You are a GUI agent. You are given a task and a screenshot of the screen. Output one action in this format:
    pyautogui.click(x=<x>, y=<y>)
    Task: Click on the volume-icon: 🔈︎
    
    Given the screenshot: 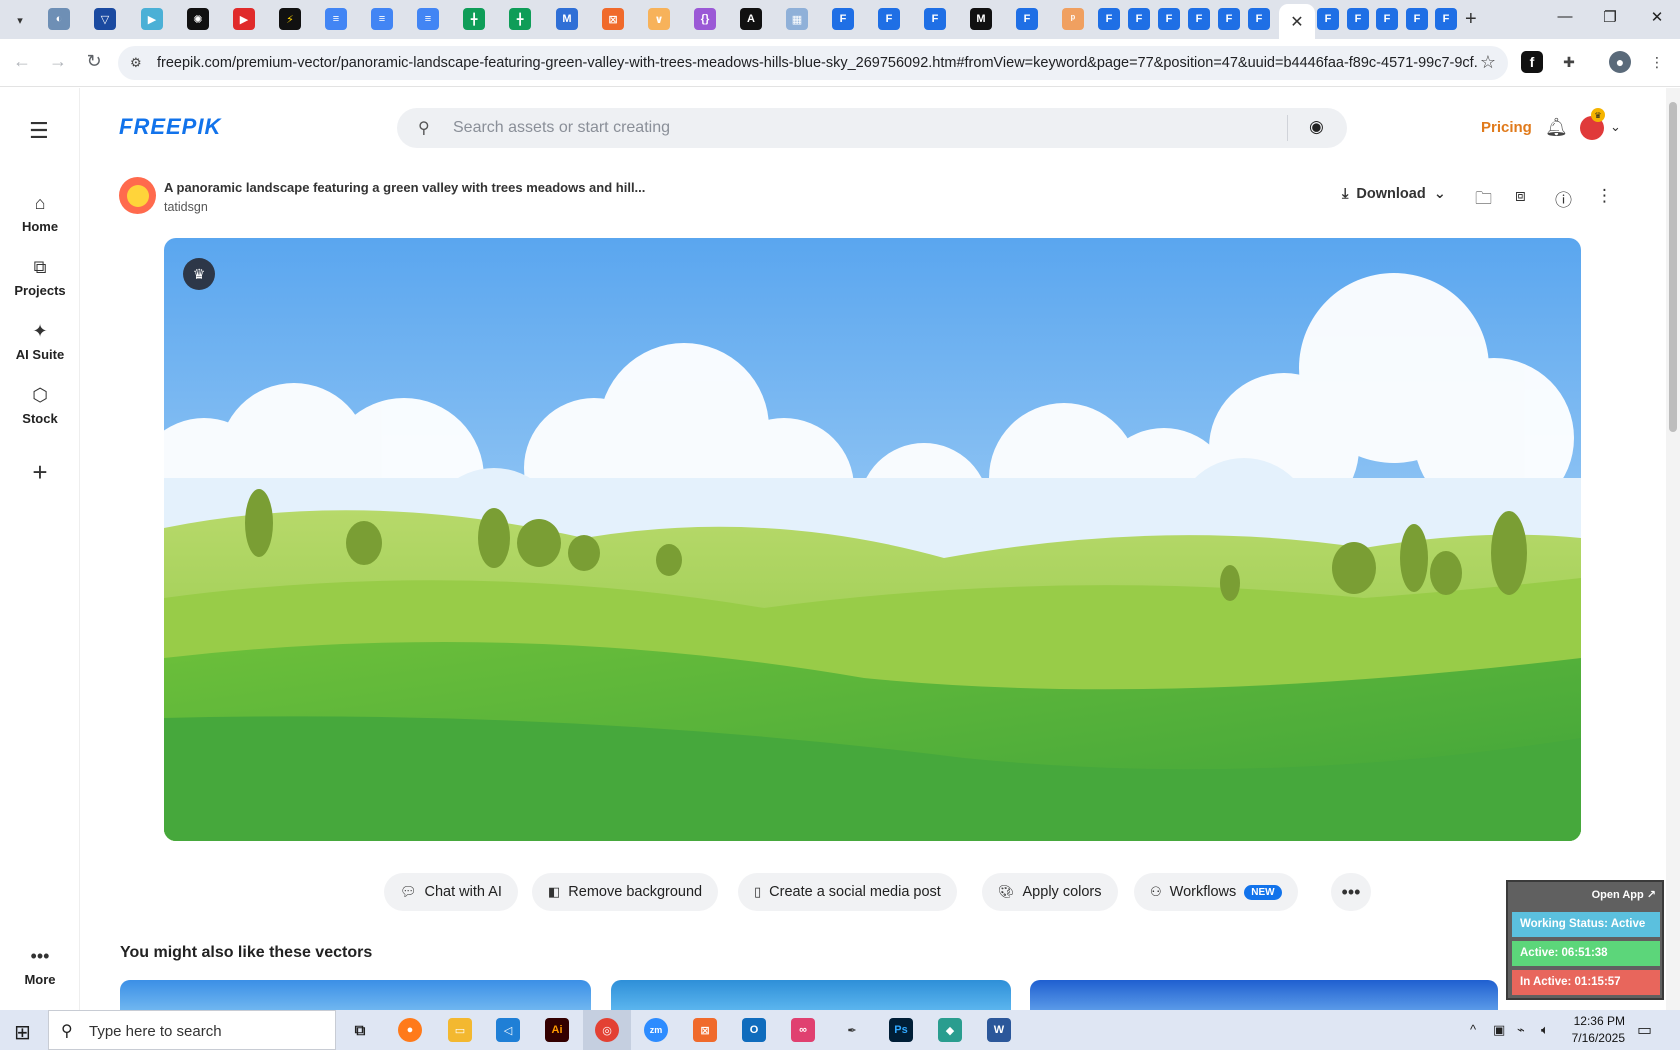 What is the action you would take?
    pyautogui.click(x=1545, y=1030)
    